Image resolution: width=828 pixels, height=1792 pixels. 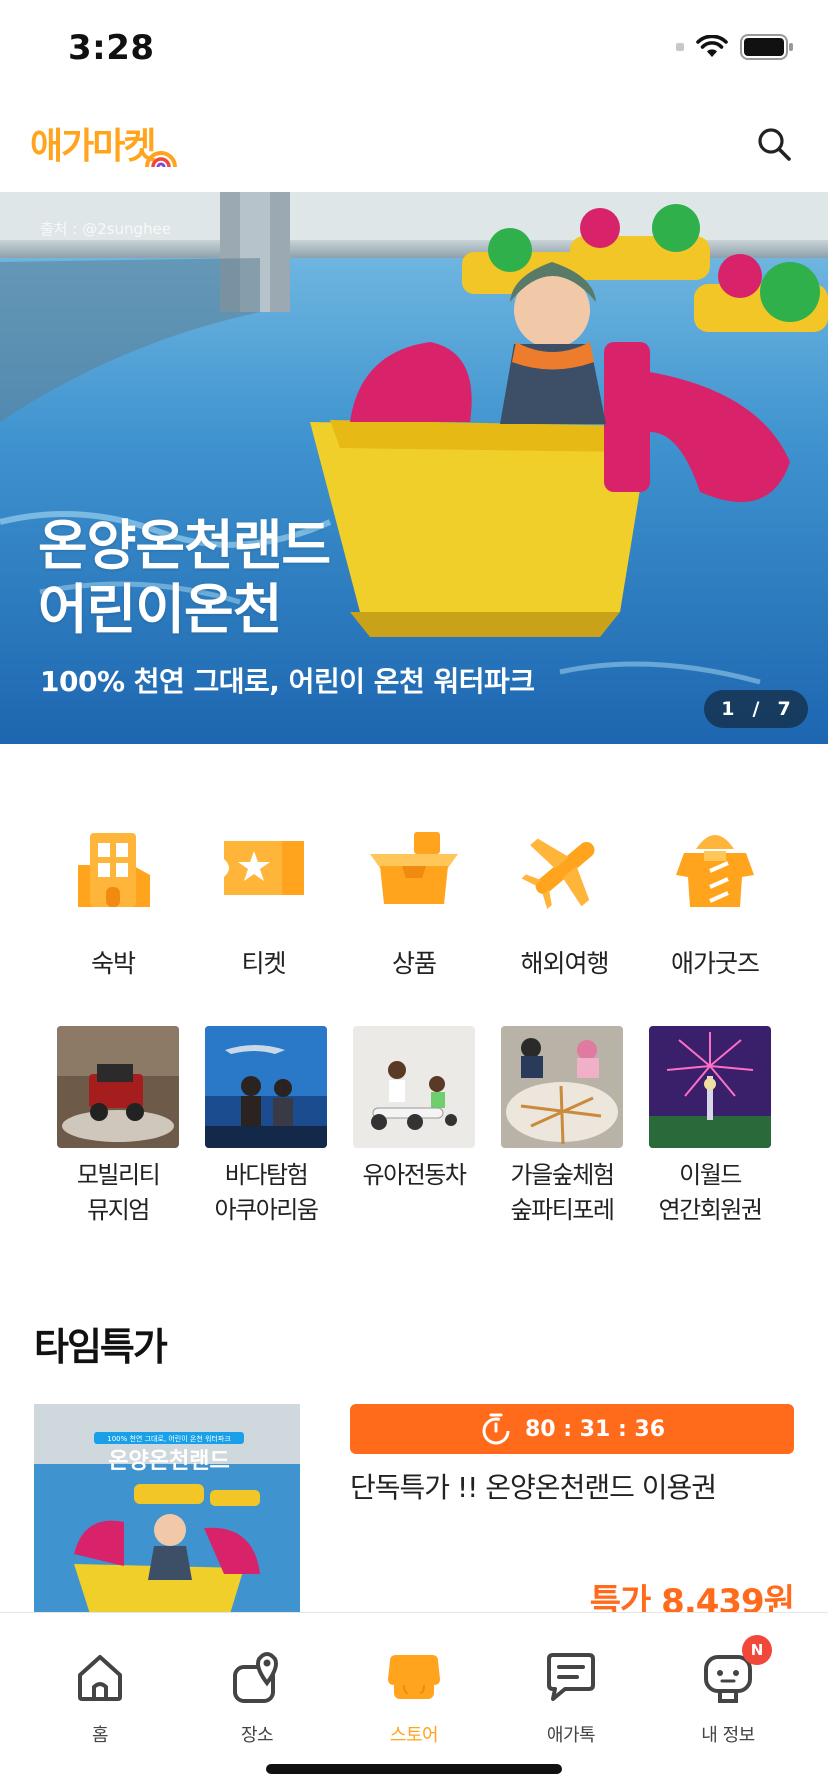 I want to click on place-label: 유아전동차, so click(x=414, y=1175).